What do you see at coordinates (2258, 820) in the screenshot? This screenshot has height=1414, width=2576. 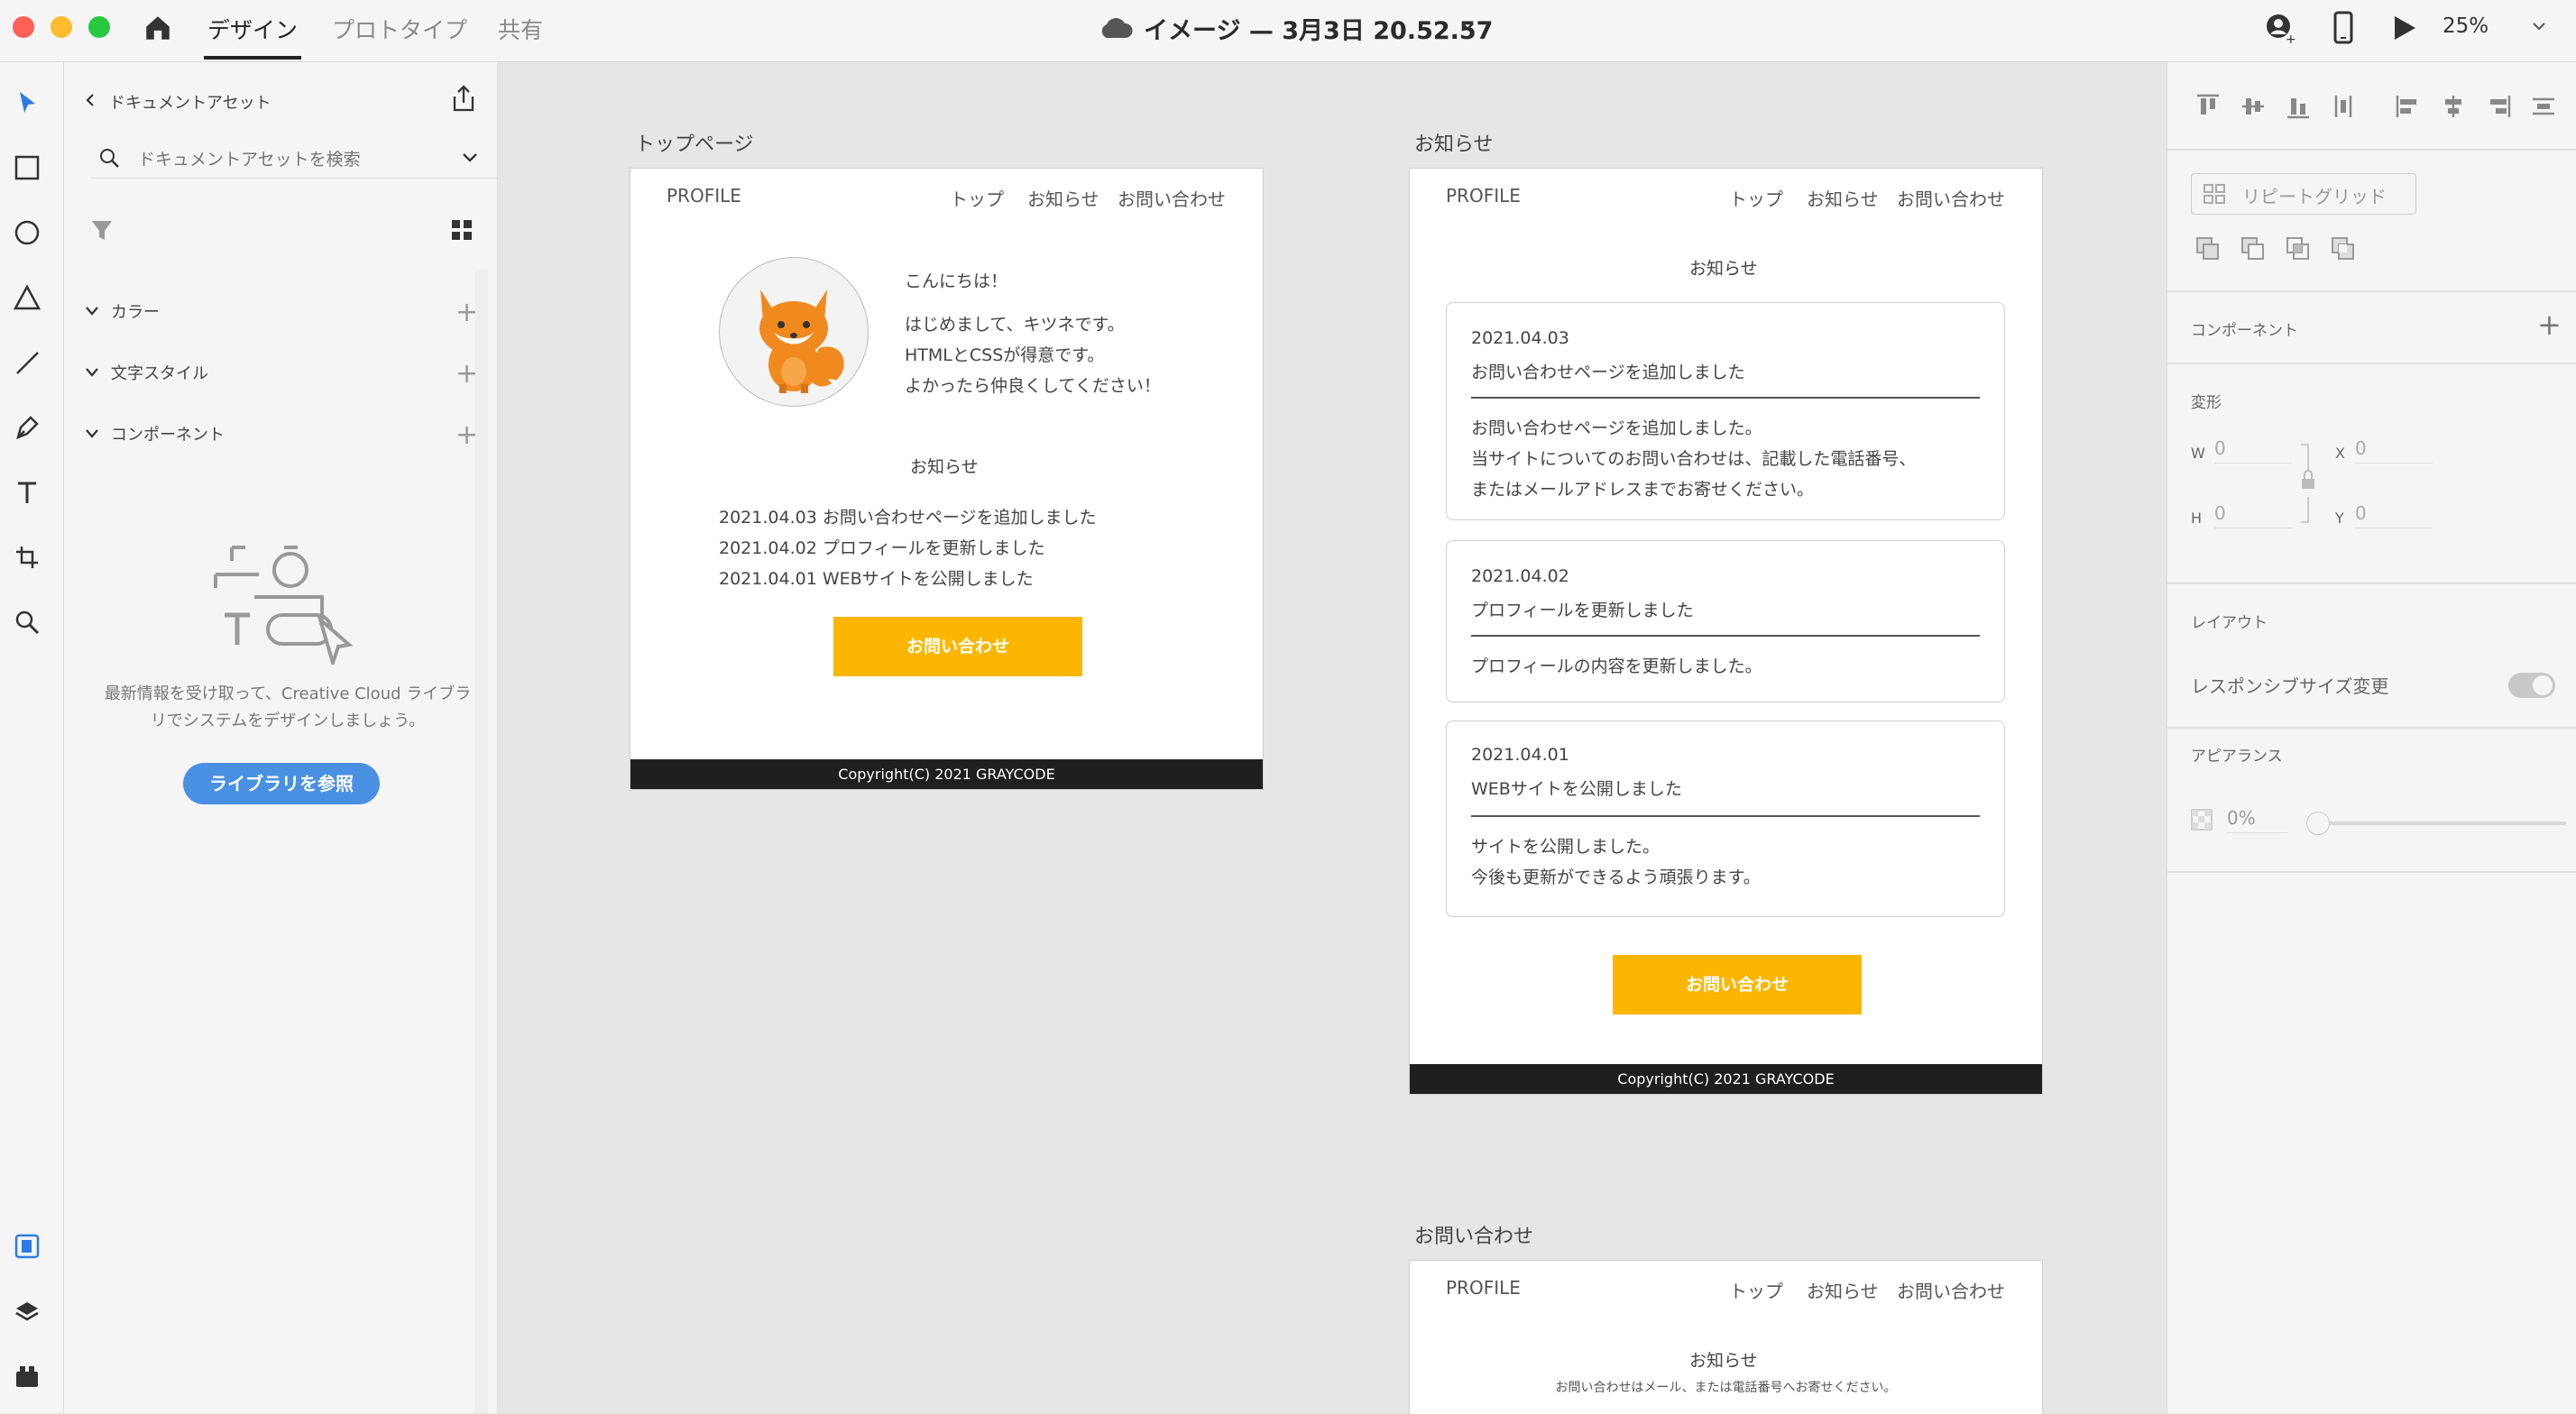 I see `opacity-field: 0%` at bounding box center [2258, 820].